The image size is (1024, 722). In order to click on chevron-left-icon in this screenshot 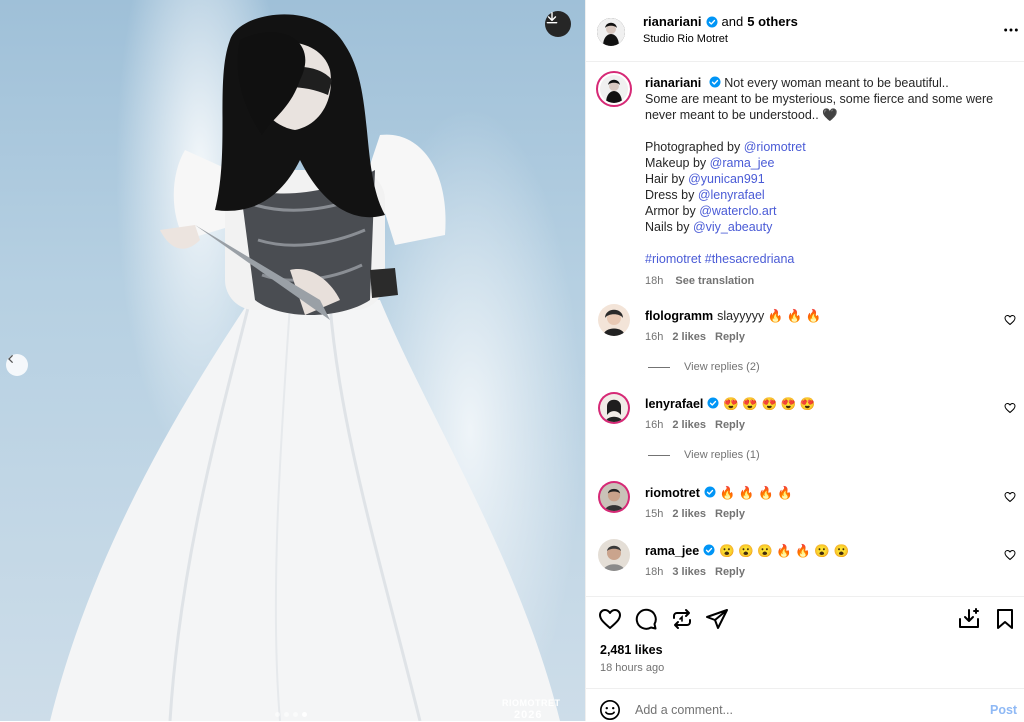, I will do `click(10, 359)`.